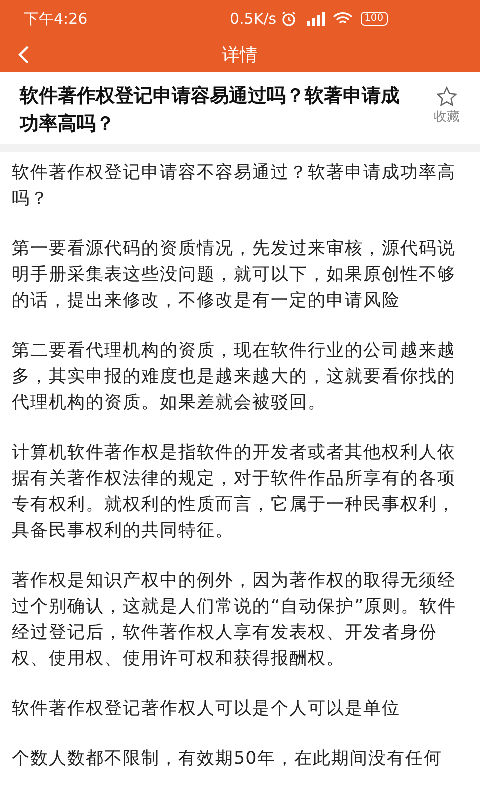 This screenshot has height=800, width=480. Describe the element at coordinates (253, 19) in the screenshot. I see `network-speed: 0.5K/s` at that location.